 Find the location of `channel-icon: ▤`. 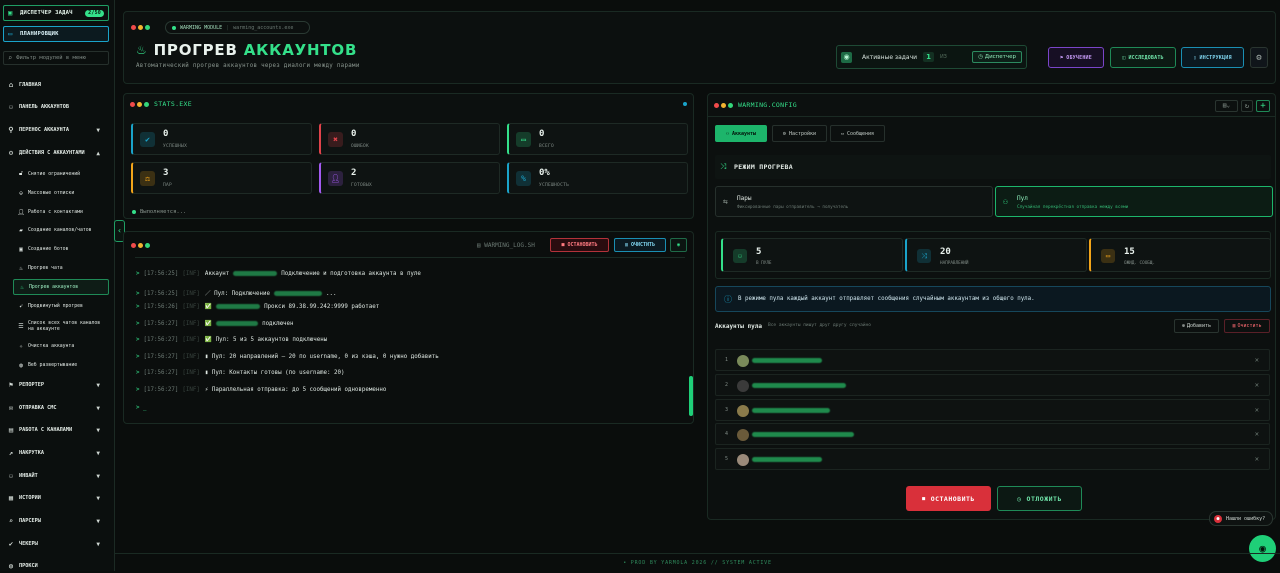

channel-icon: ▤ is located at coordinates (11, 430).